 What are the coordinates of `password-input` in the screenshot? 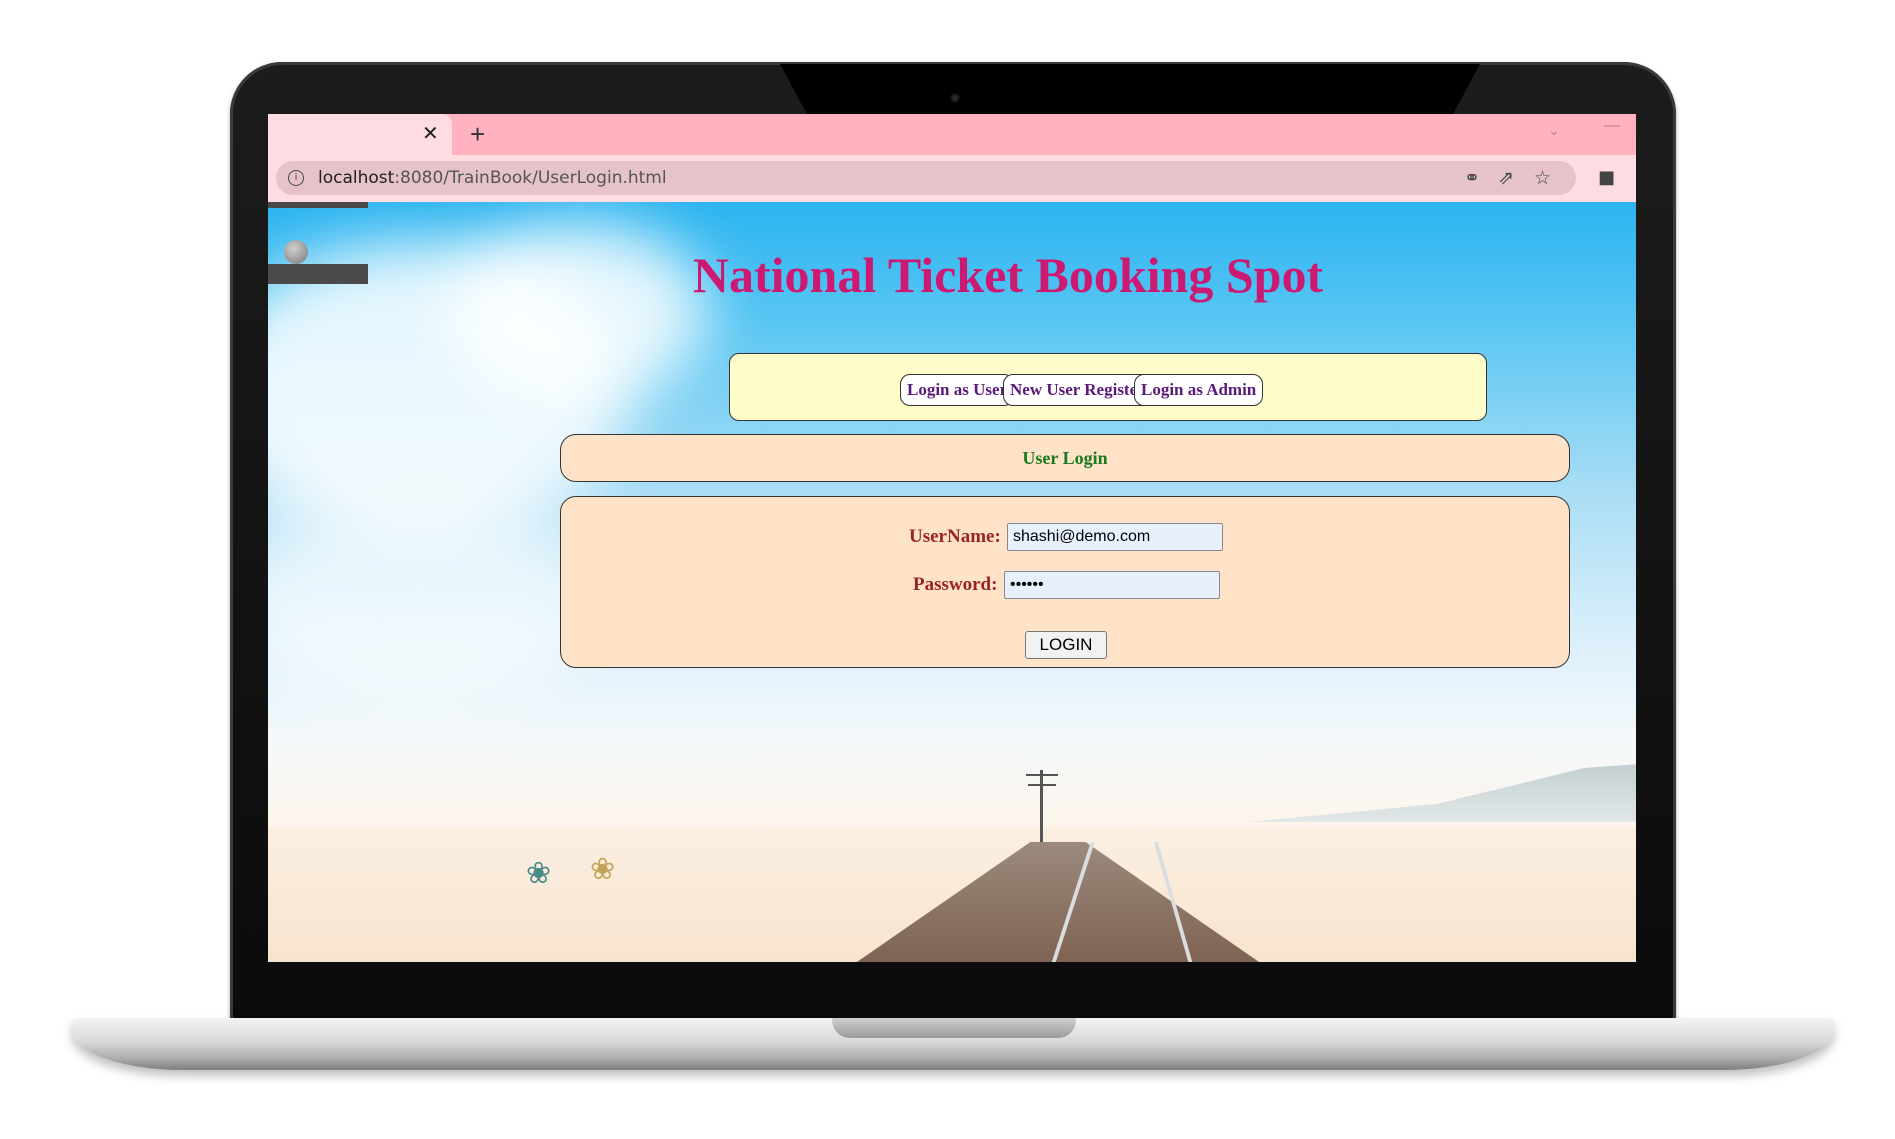 It's located at (1112, 585).